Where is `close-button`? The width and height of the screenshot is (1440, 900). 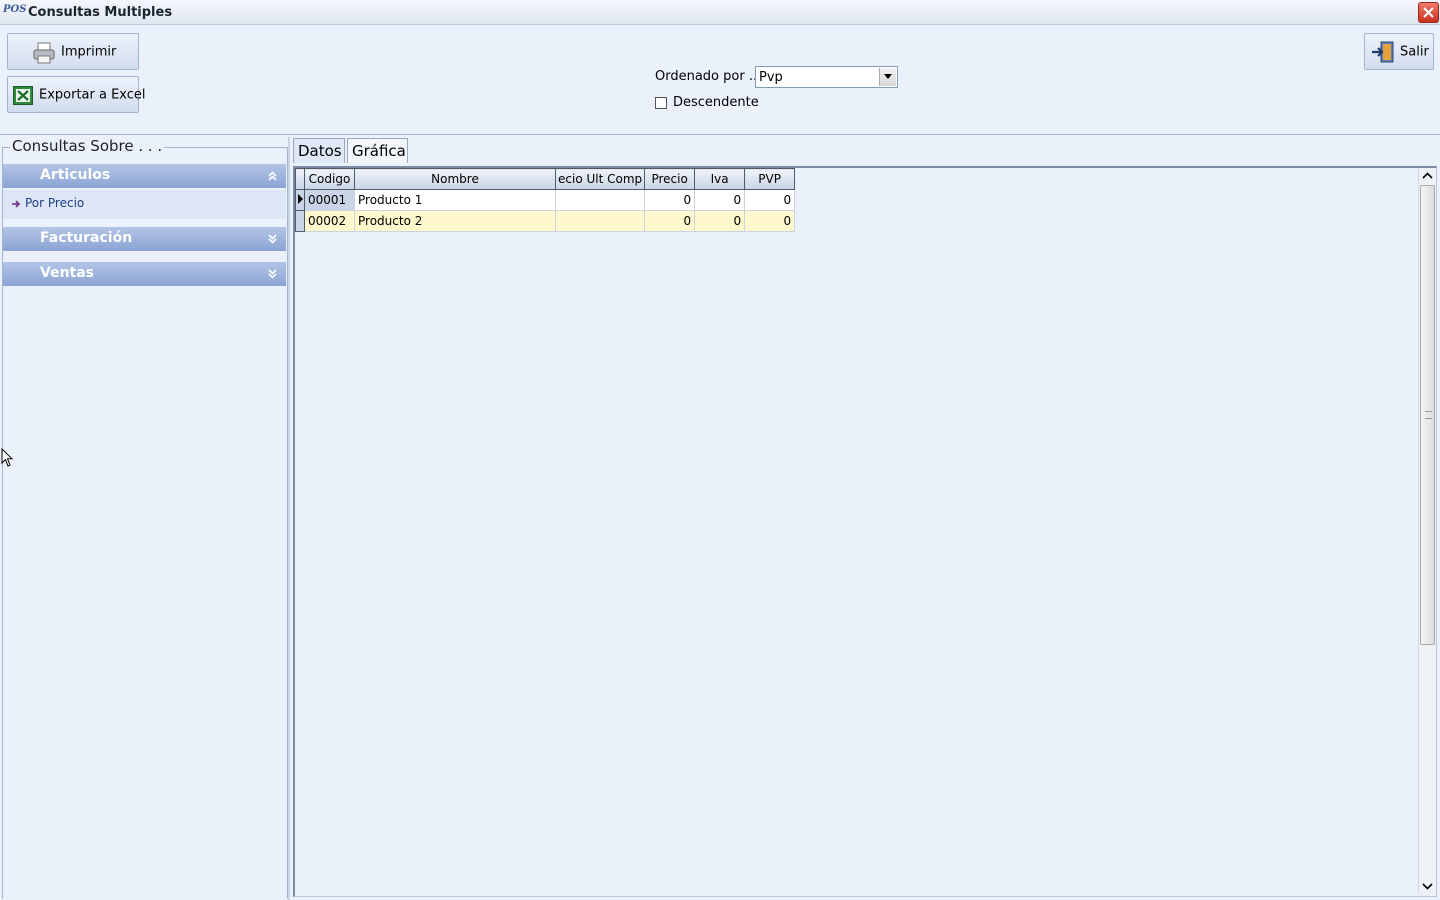 close-button is located at coordinates (1428, 12).